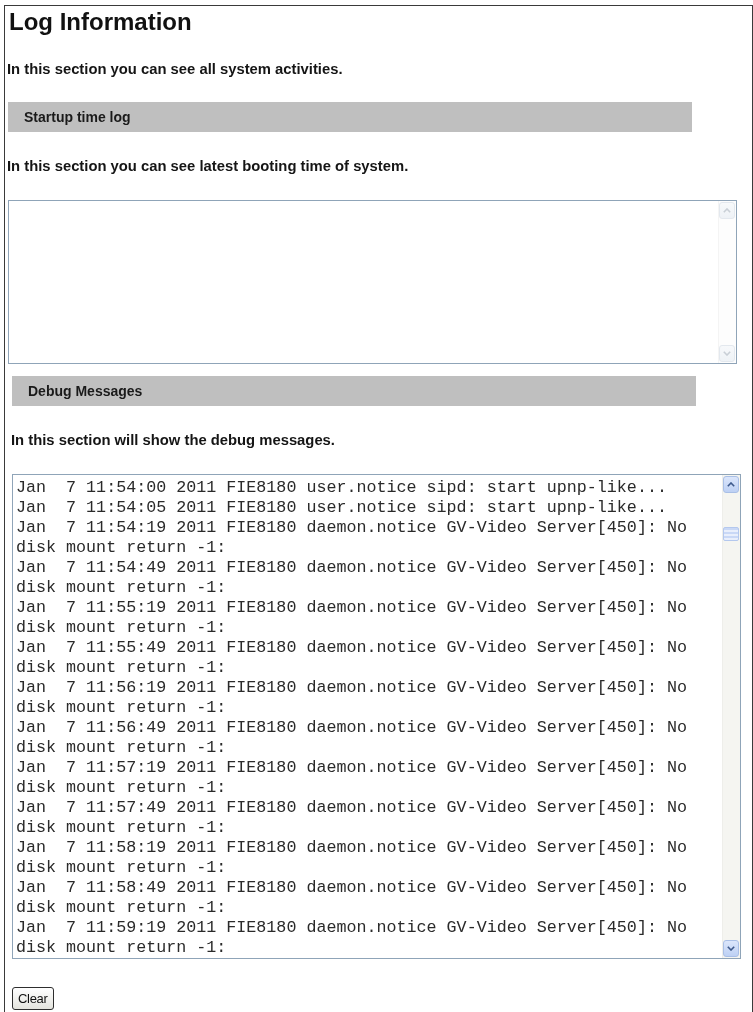  Describe the element at coordinates (173, 440) in the screenshot. I see `section-description: In this section will show the debug messages.` at that location.